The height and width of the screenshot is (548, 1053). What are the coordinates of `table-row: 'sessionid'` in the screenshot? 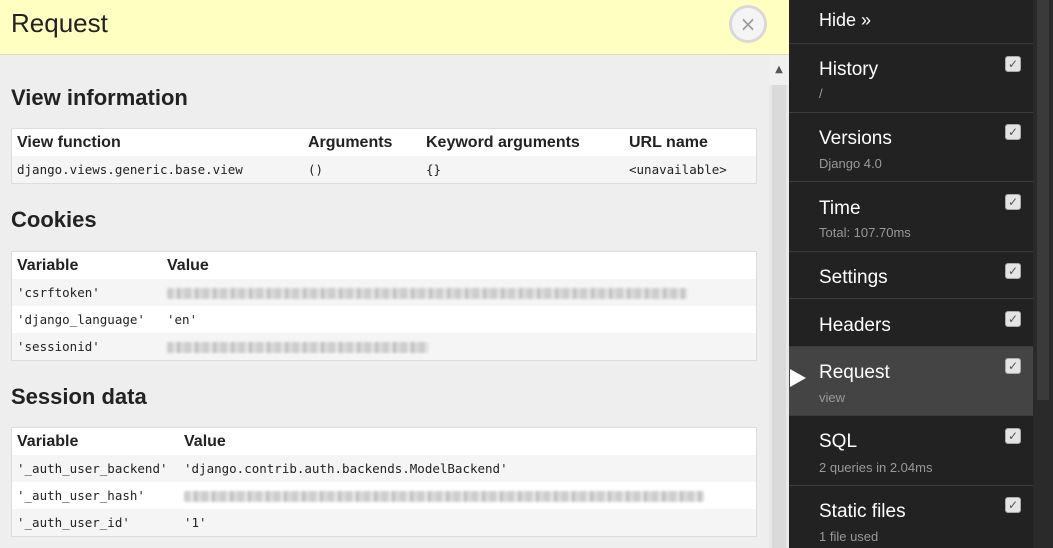 It's located at (384, 347).